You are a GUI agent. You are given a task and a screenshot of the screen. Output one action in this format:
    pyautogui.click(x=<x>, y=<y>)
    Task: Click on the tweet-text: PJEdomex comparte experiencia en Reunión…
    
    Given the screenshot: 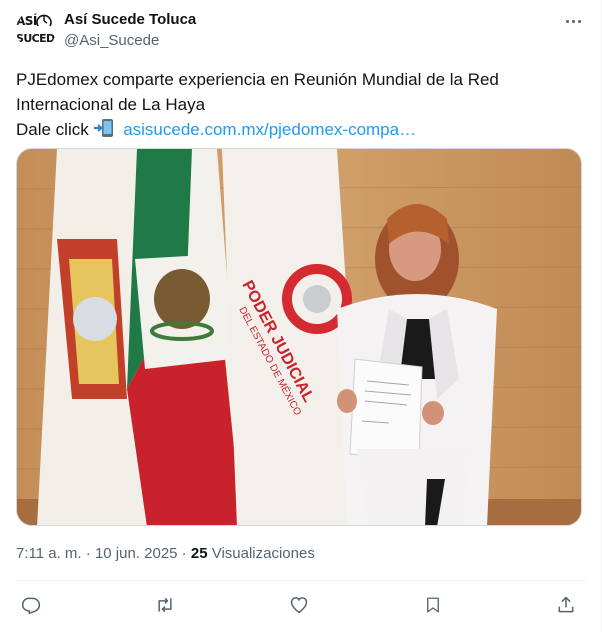 What is the action you would take?
    pyautogui.click(x=301, y=104)
    